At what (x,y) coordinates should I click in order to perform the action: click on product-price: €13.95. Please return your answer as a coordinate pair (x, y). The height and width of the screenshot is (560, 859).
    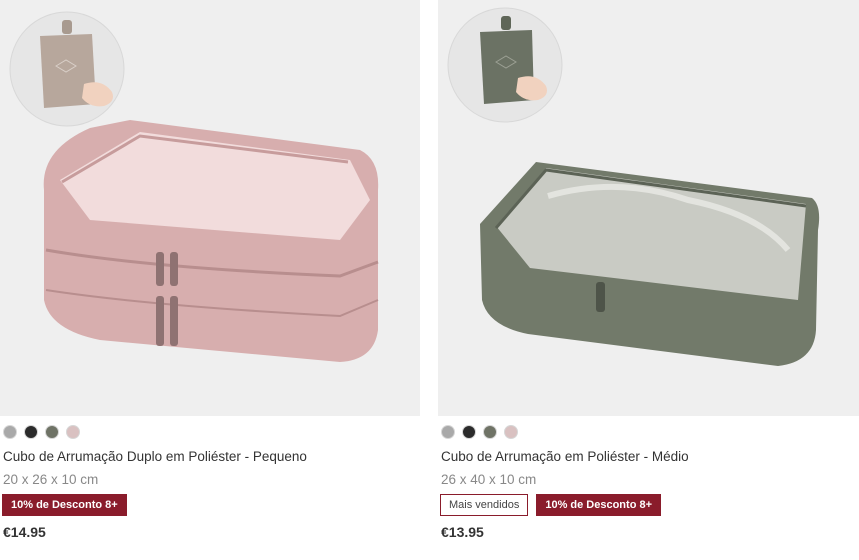
    Looking at the image, I should click on (462, 532).